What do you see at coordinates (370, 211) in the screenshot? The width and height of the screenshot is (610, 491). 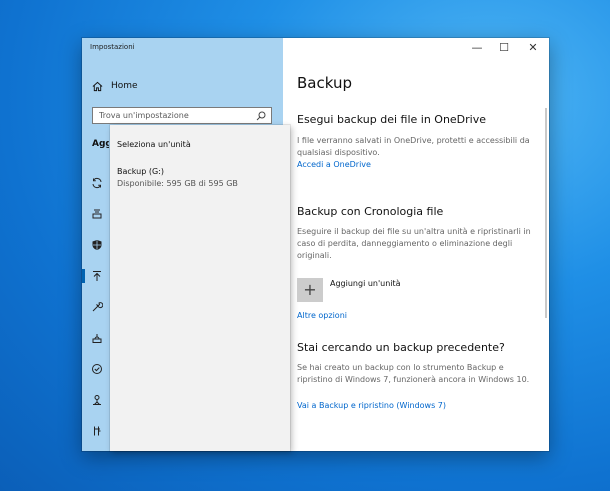 I see `file-history-heading: Backup con Cronologia file` at bounding box center [370, 211].